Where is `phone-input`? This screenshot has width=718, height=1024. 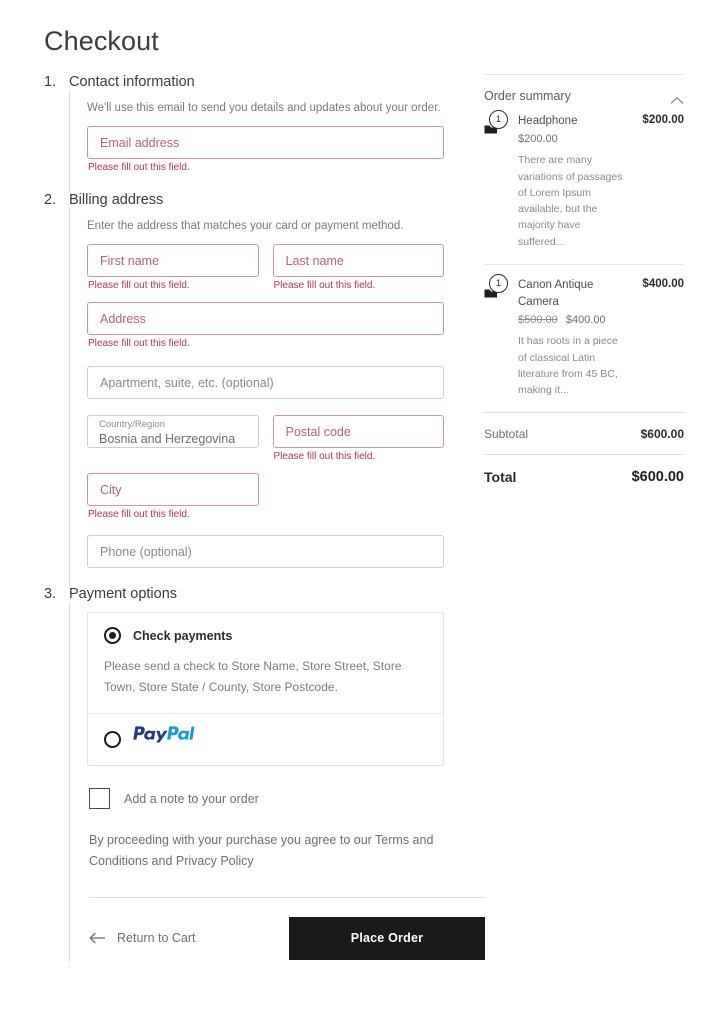 phone-input is located at coordinates (265, 552).